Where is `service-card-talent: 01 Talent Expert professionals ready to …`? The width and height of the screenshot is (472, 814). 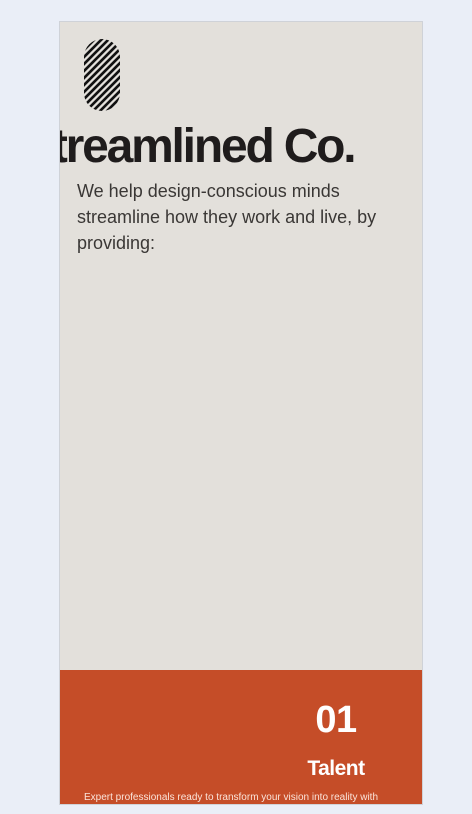
service-card-talent: 01 Talent Expert professionals ready to … is located at coordinates (241, 737).